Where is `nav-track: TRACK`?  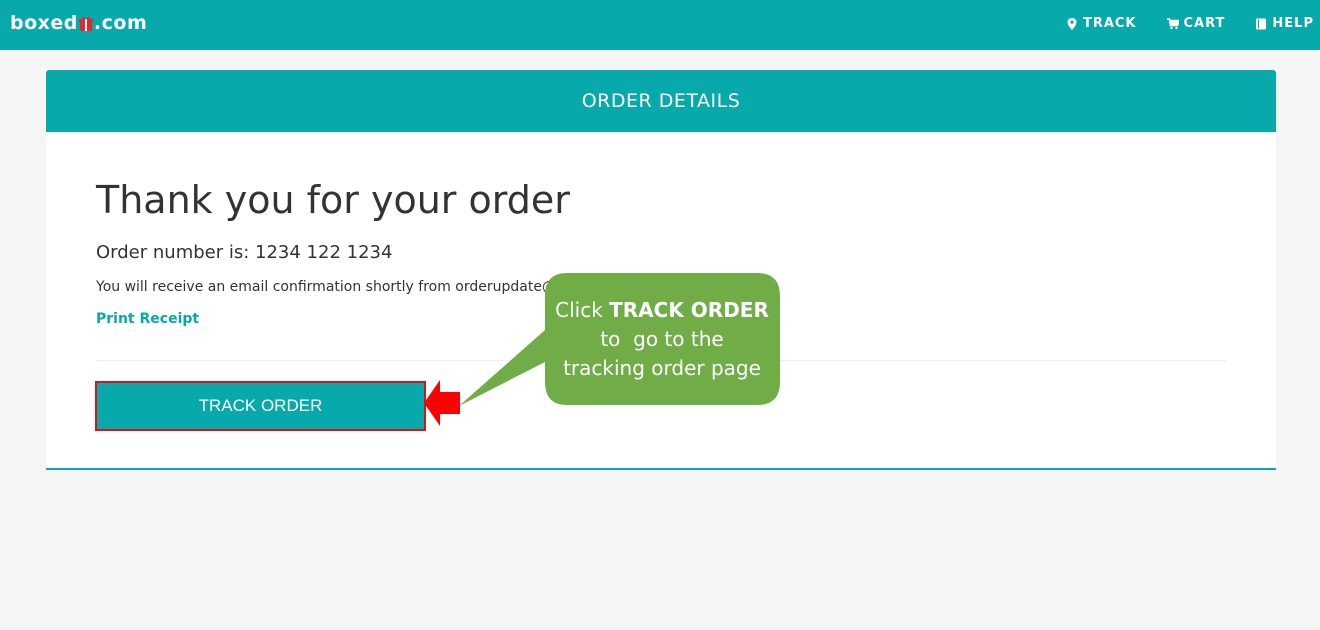
nav-track: TRACK is located at coordinates (1101, 23).